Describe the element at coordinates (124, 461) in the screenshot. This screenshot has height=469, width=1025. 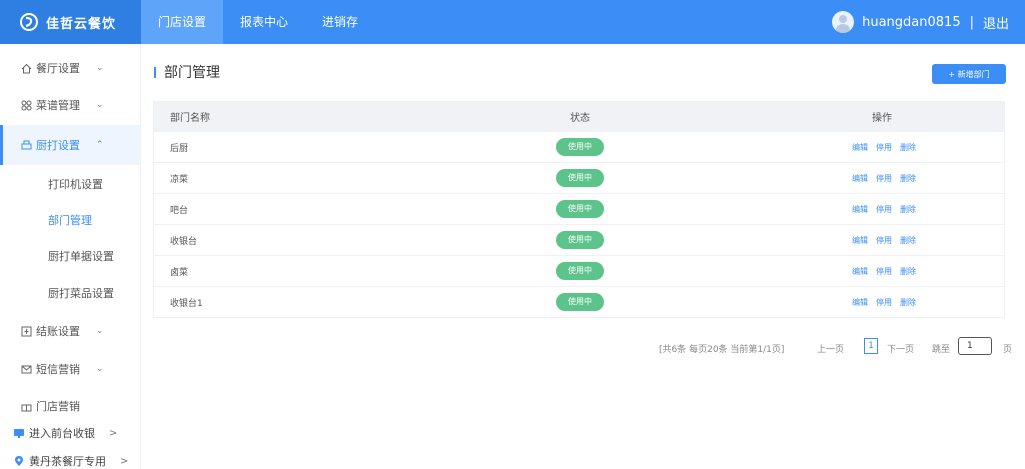
I see `chevron-right-icon: >` at that location.